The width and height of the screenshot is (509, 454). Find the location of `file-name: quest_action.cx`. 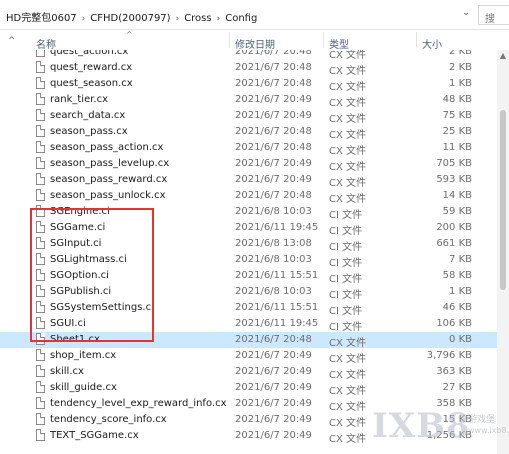

file-name: quest_action.cx is located at coordinates (89, 53).